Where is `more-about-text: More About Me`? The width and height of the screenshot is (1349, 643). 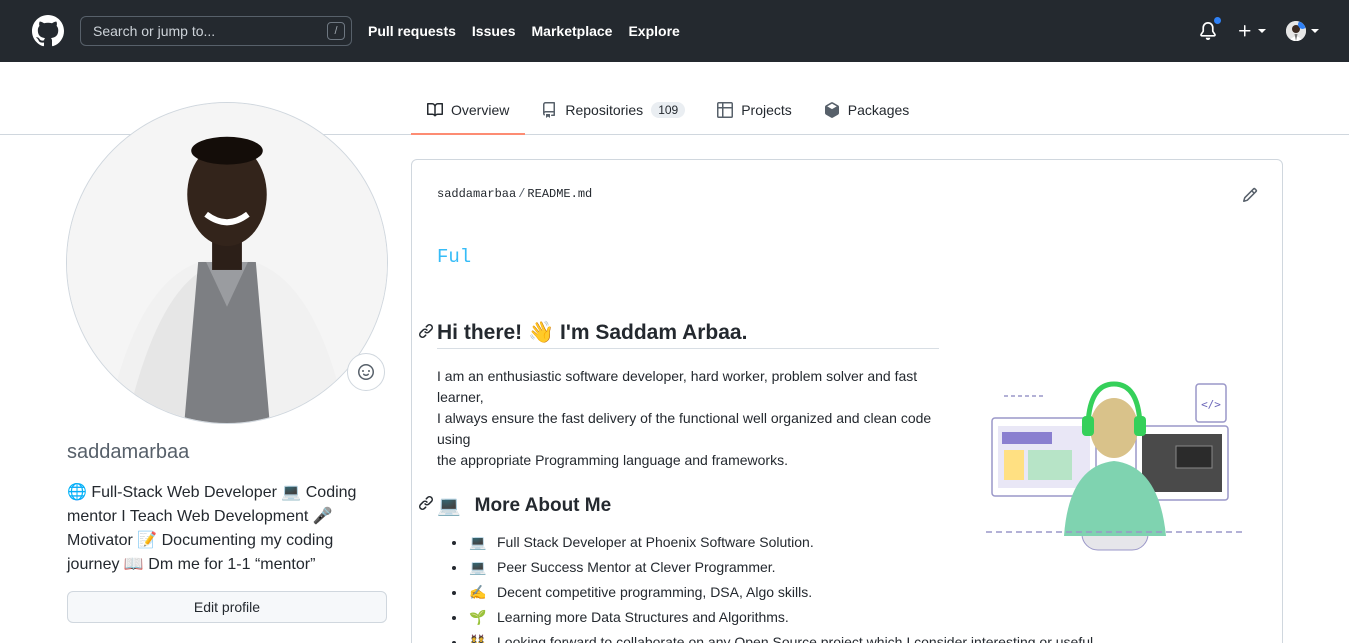 more-about-text: More About Me is located at coordinates (543, 505).